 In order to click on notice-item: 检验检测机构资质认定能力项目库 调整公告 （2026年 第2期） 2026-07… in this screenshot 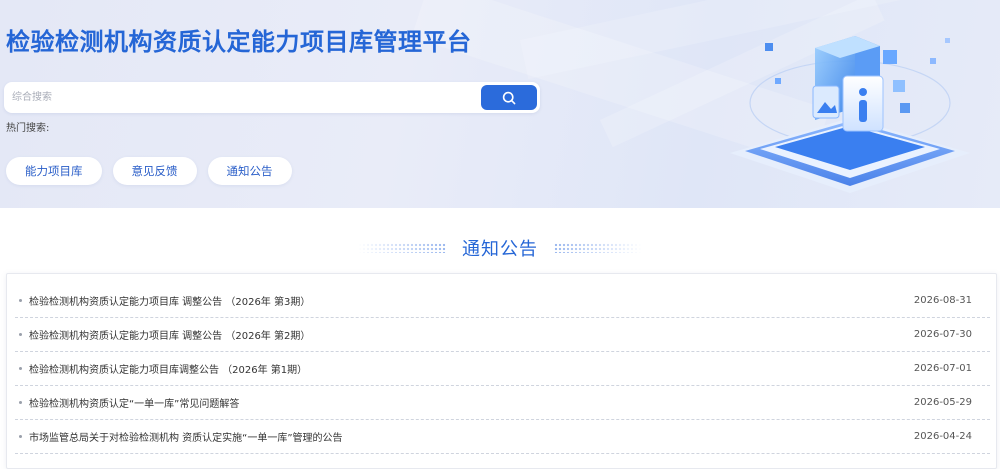, I will do `click(502, 335)`.